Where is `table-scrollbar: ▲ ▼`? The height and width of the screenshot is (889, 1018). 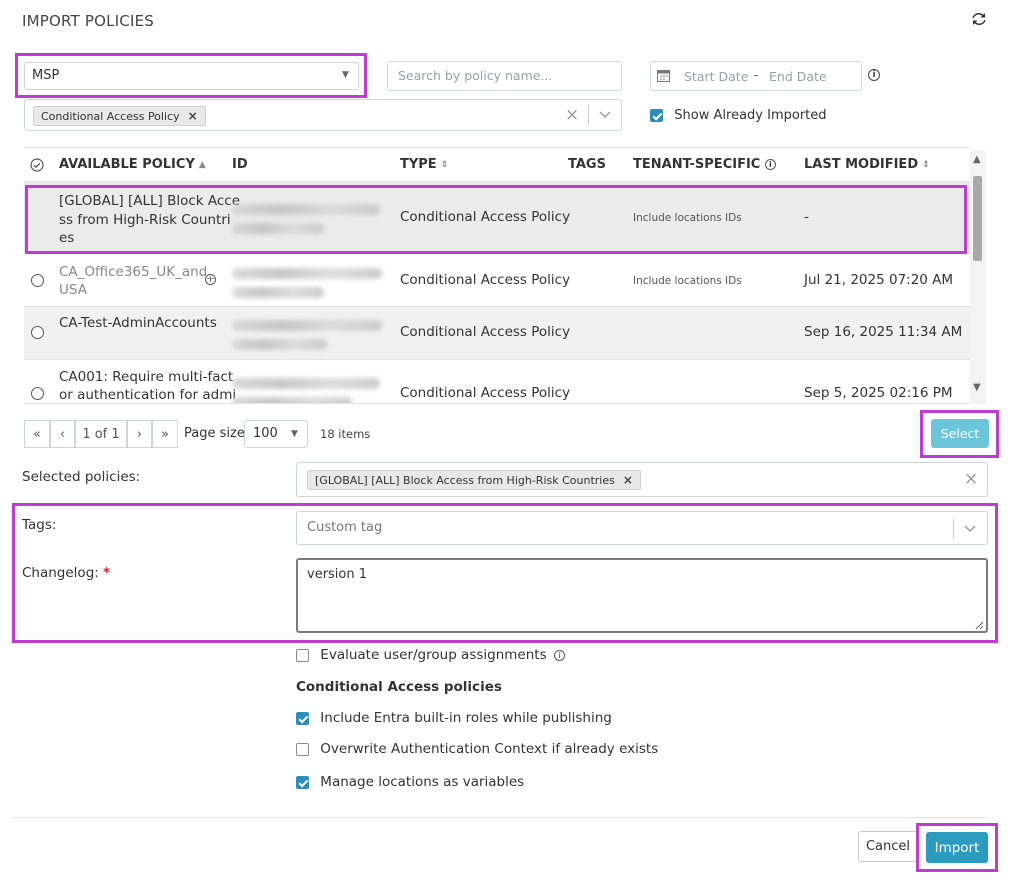 table-scrollbar: ▲ ▼ is located at coordinates (978, 277).